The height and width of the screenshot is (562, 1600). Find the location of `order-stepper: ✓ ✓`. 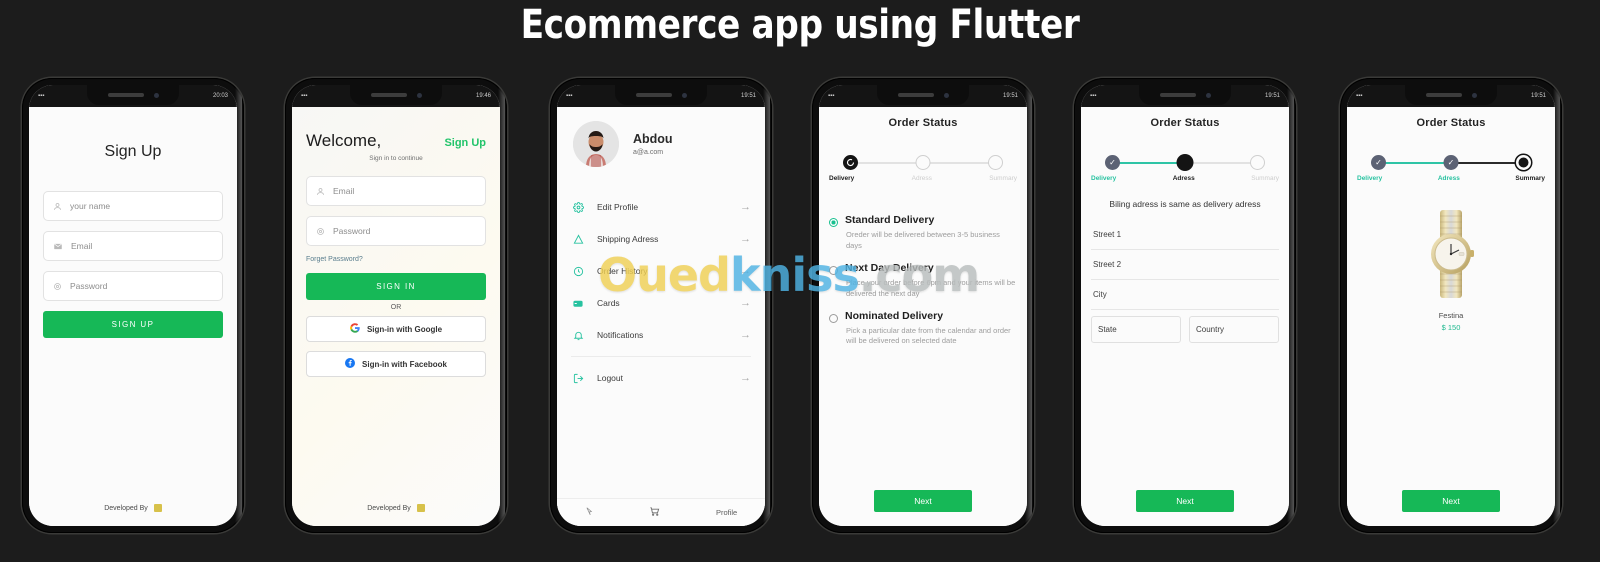

order-stepper: ✓ ✓ is located at coordinates (1451, 163).